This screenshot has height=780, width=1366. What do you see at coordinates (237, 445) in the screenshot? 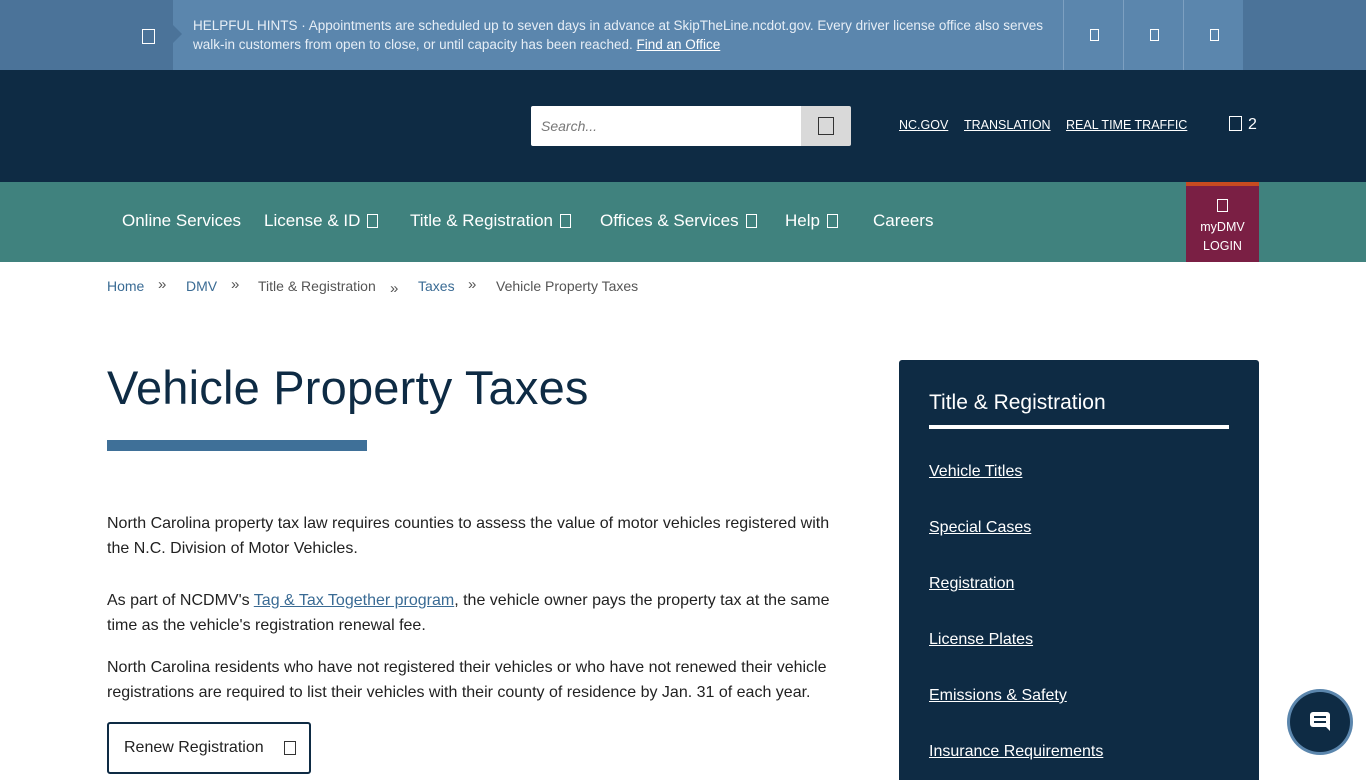
I see `title-underline` at bounding box center [237, 445].